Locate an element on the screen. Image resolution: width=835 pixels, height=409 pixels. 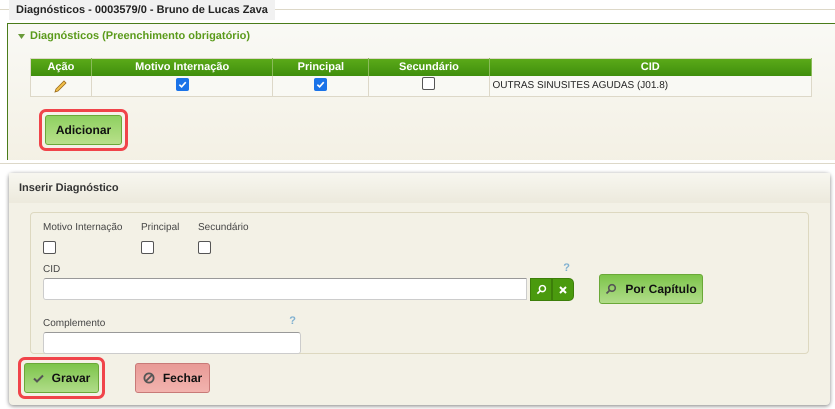
check-icon is located at coordinates (38, 378).